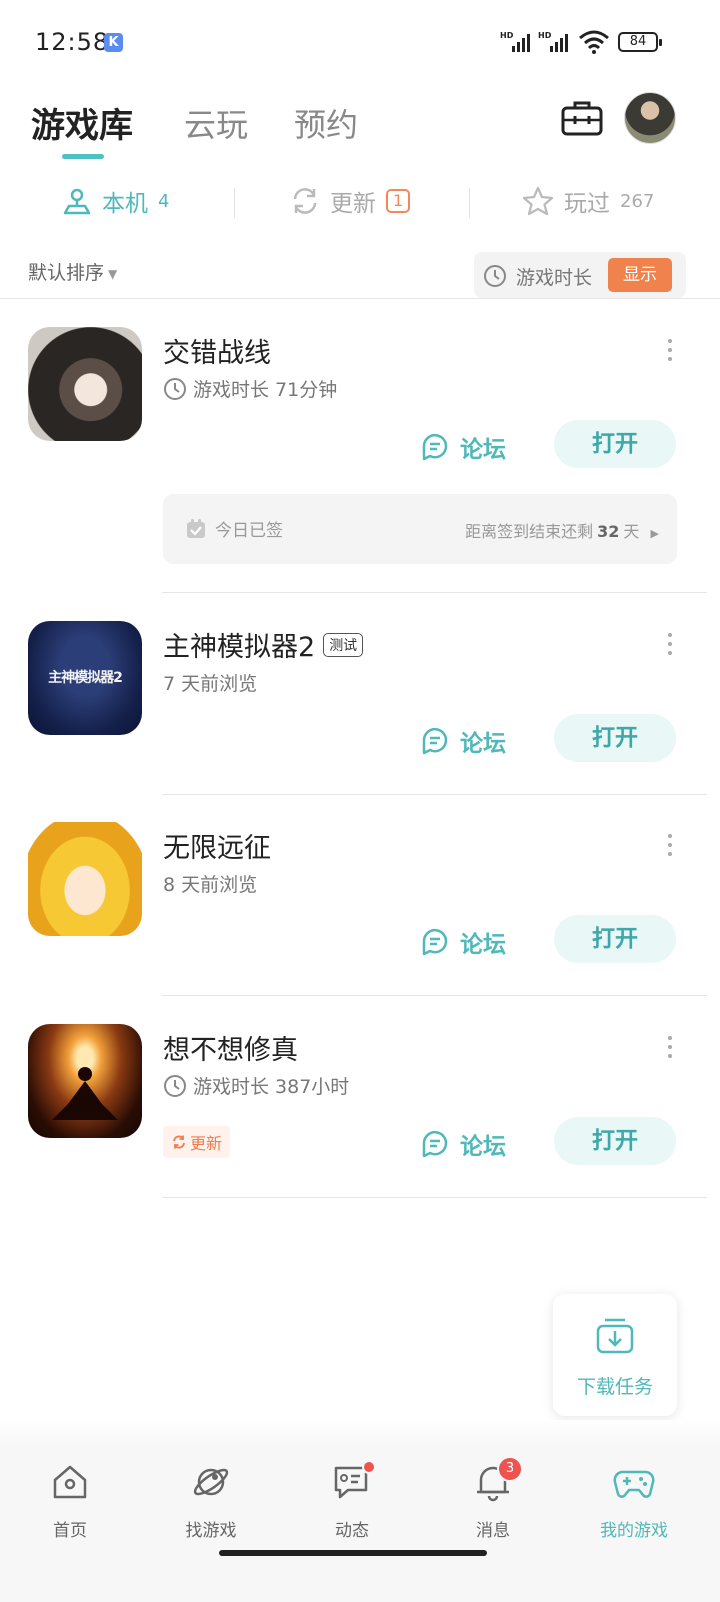  What do you see at coordinates (256, 1085) in the screenshot?
I see `game-playtime: 游戏时长 387小时` at bounding box center [256, 1085].